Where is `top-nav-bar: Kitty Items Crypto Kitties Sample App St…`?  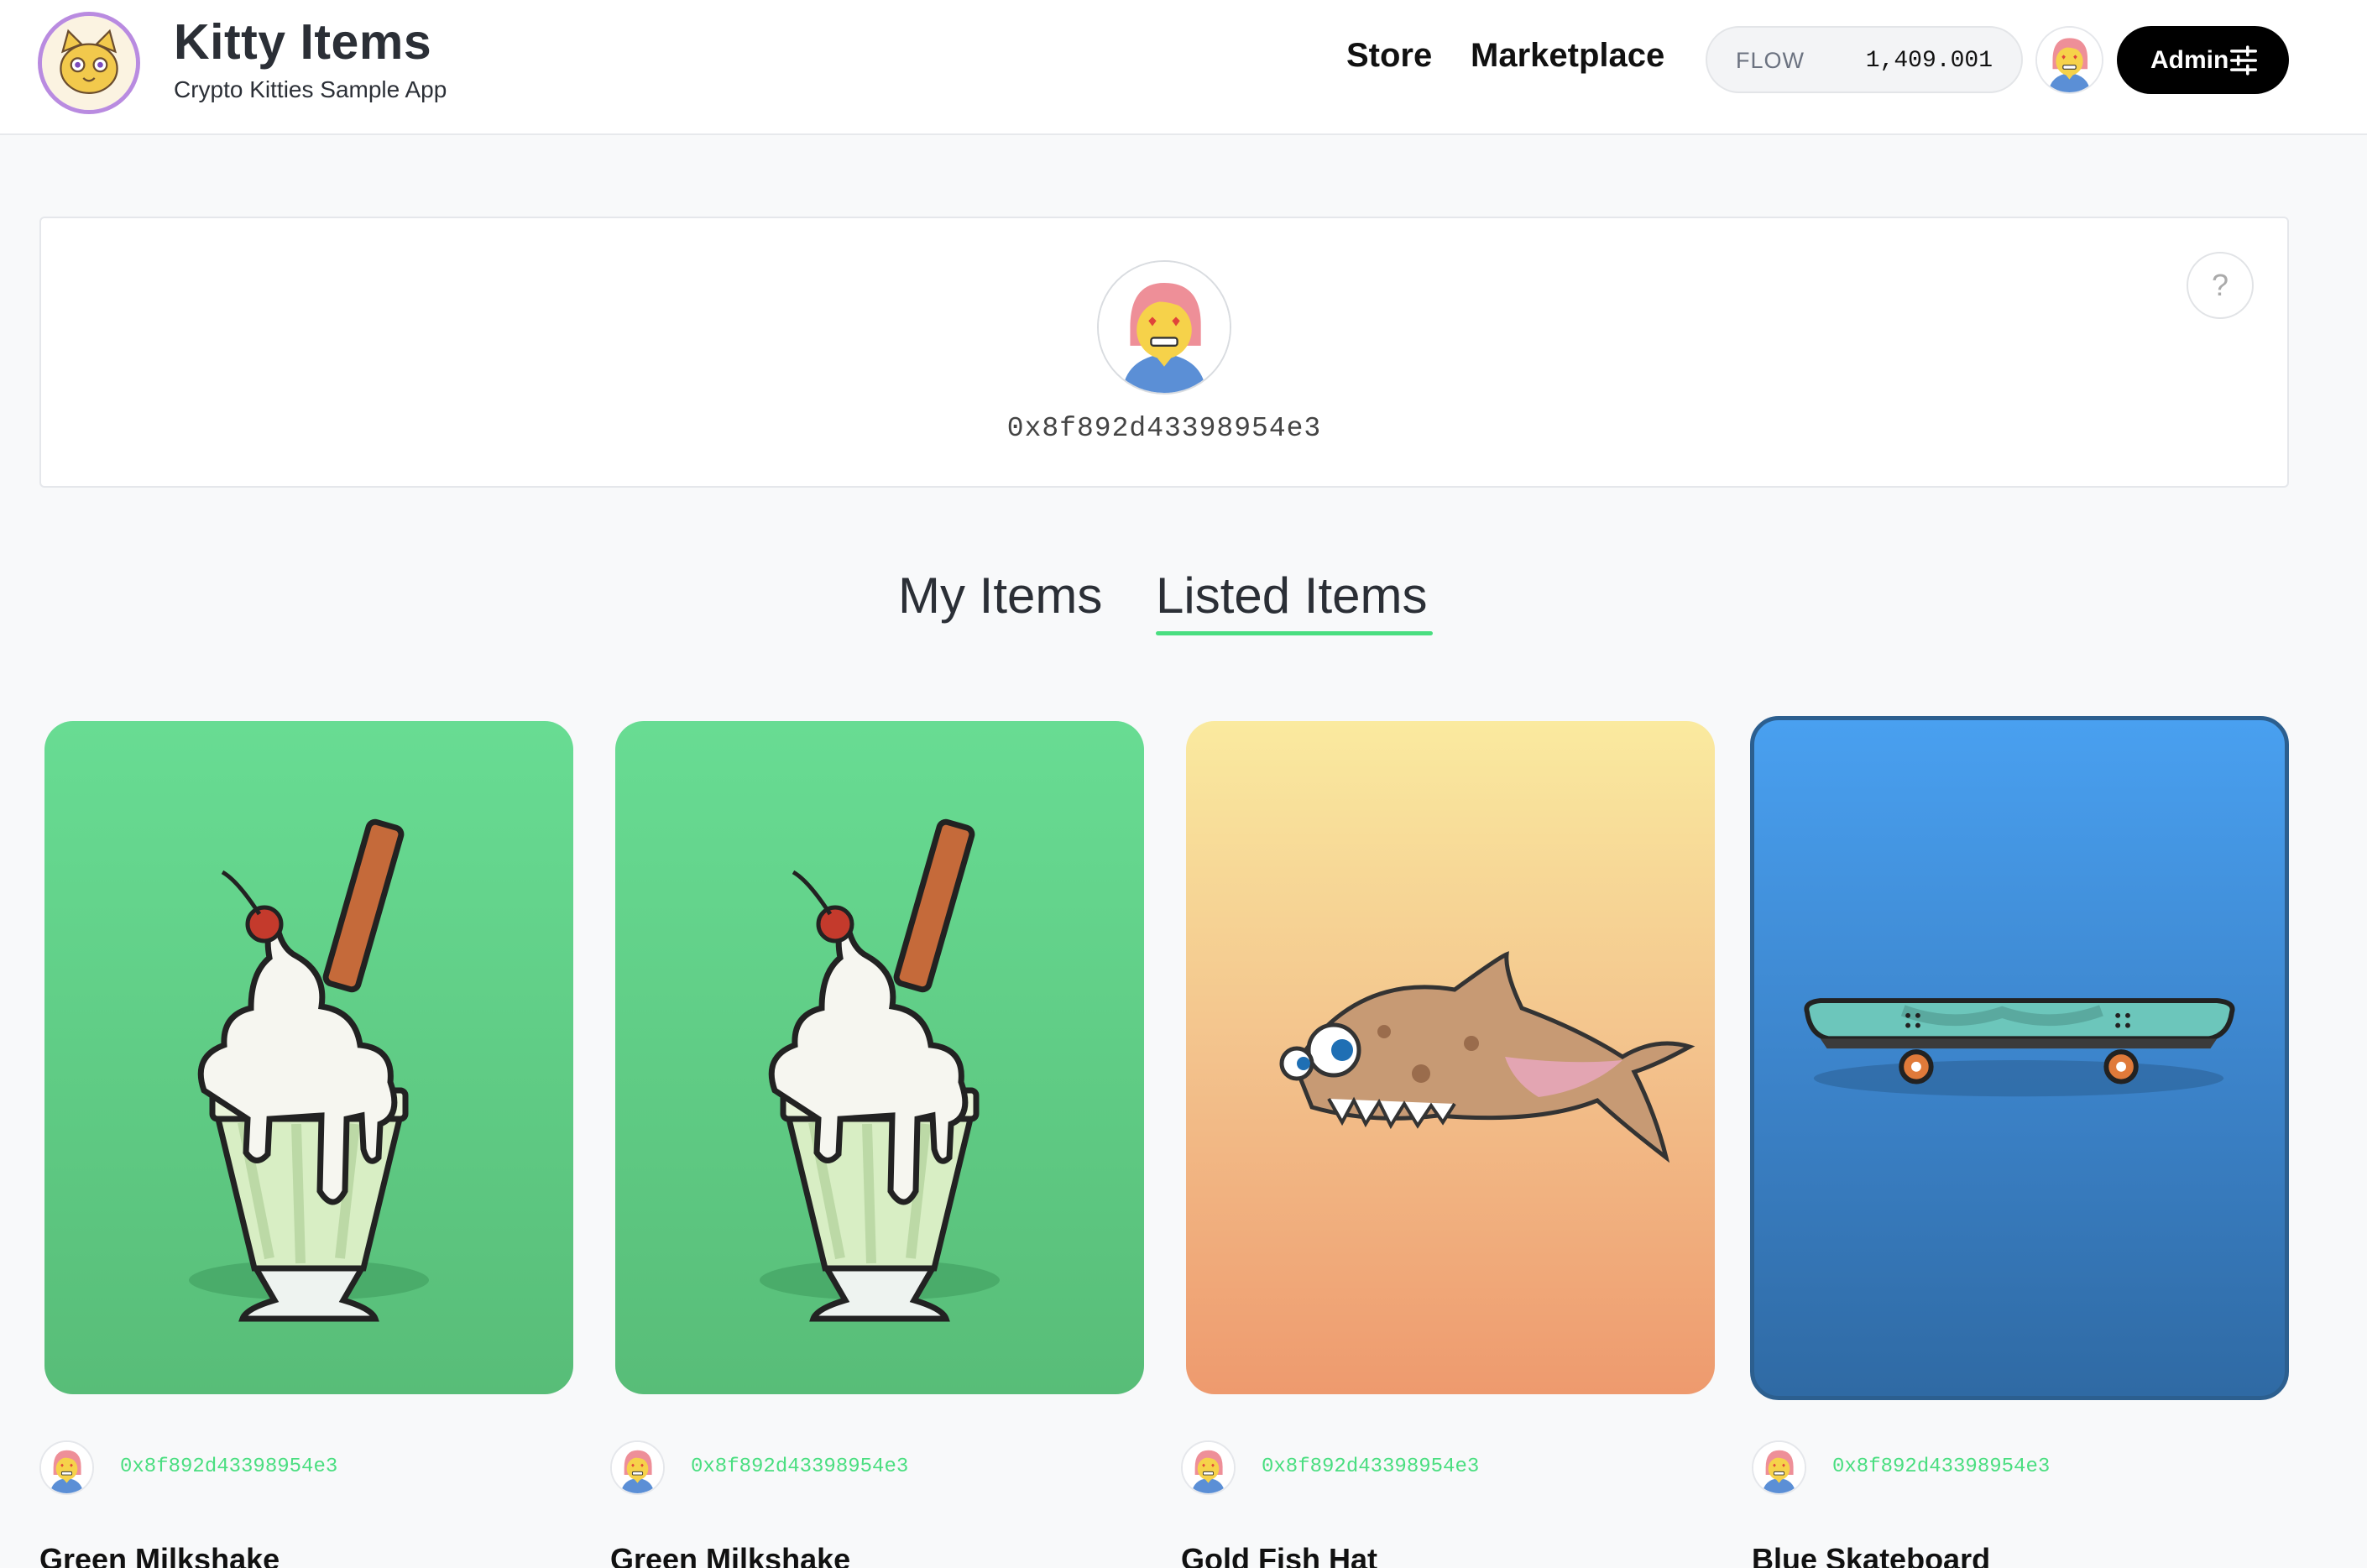
top-nav-bar: Kitty Items Crypto Kitties Sample App St… is located at coordinates (1183, 67).